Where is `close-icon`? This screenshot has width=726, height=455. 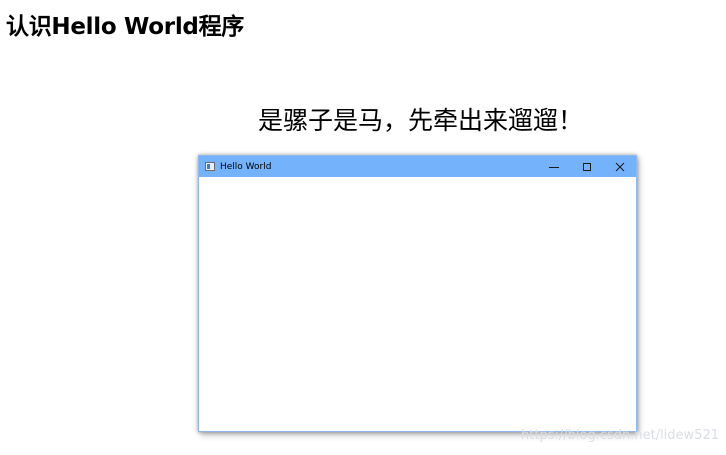
close-icon is located at coordinates (619, 166).